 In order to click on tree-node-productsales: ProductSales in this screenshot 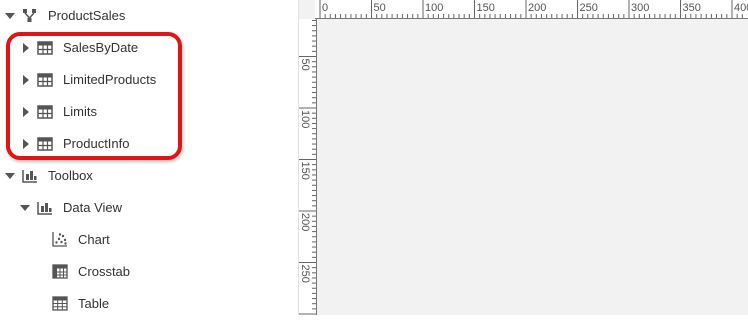, I will do `click(149, 16)`.